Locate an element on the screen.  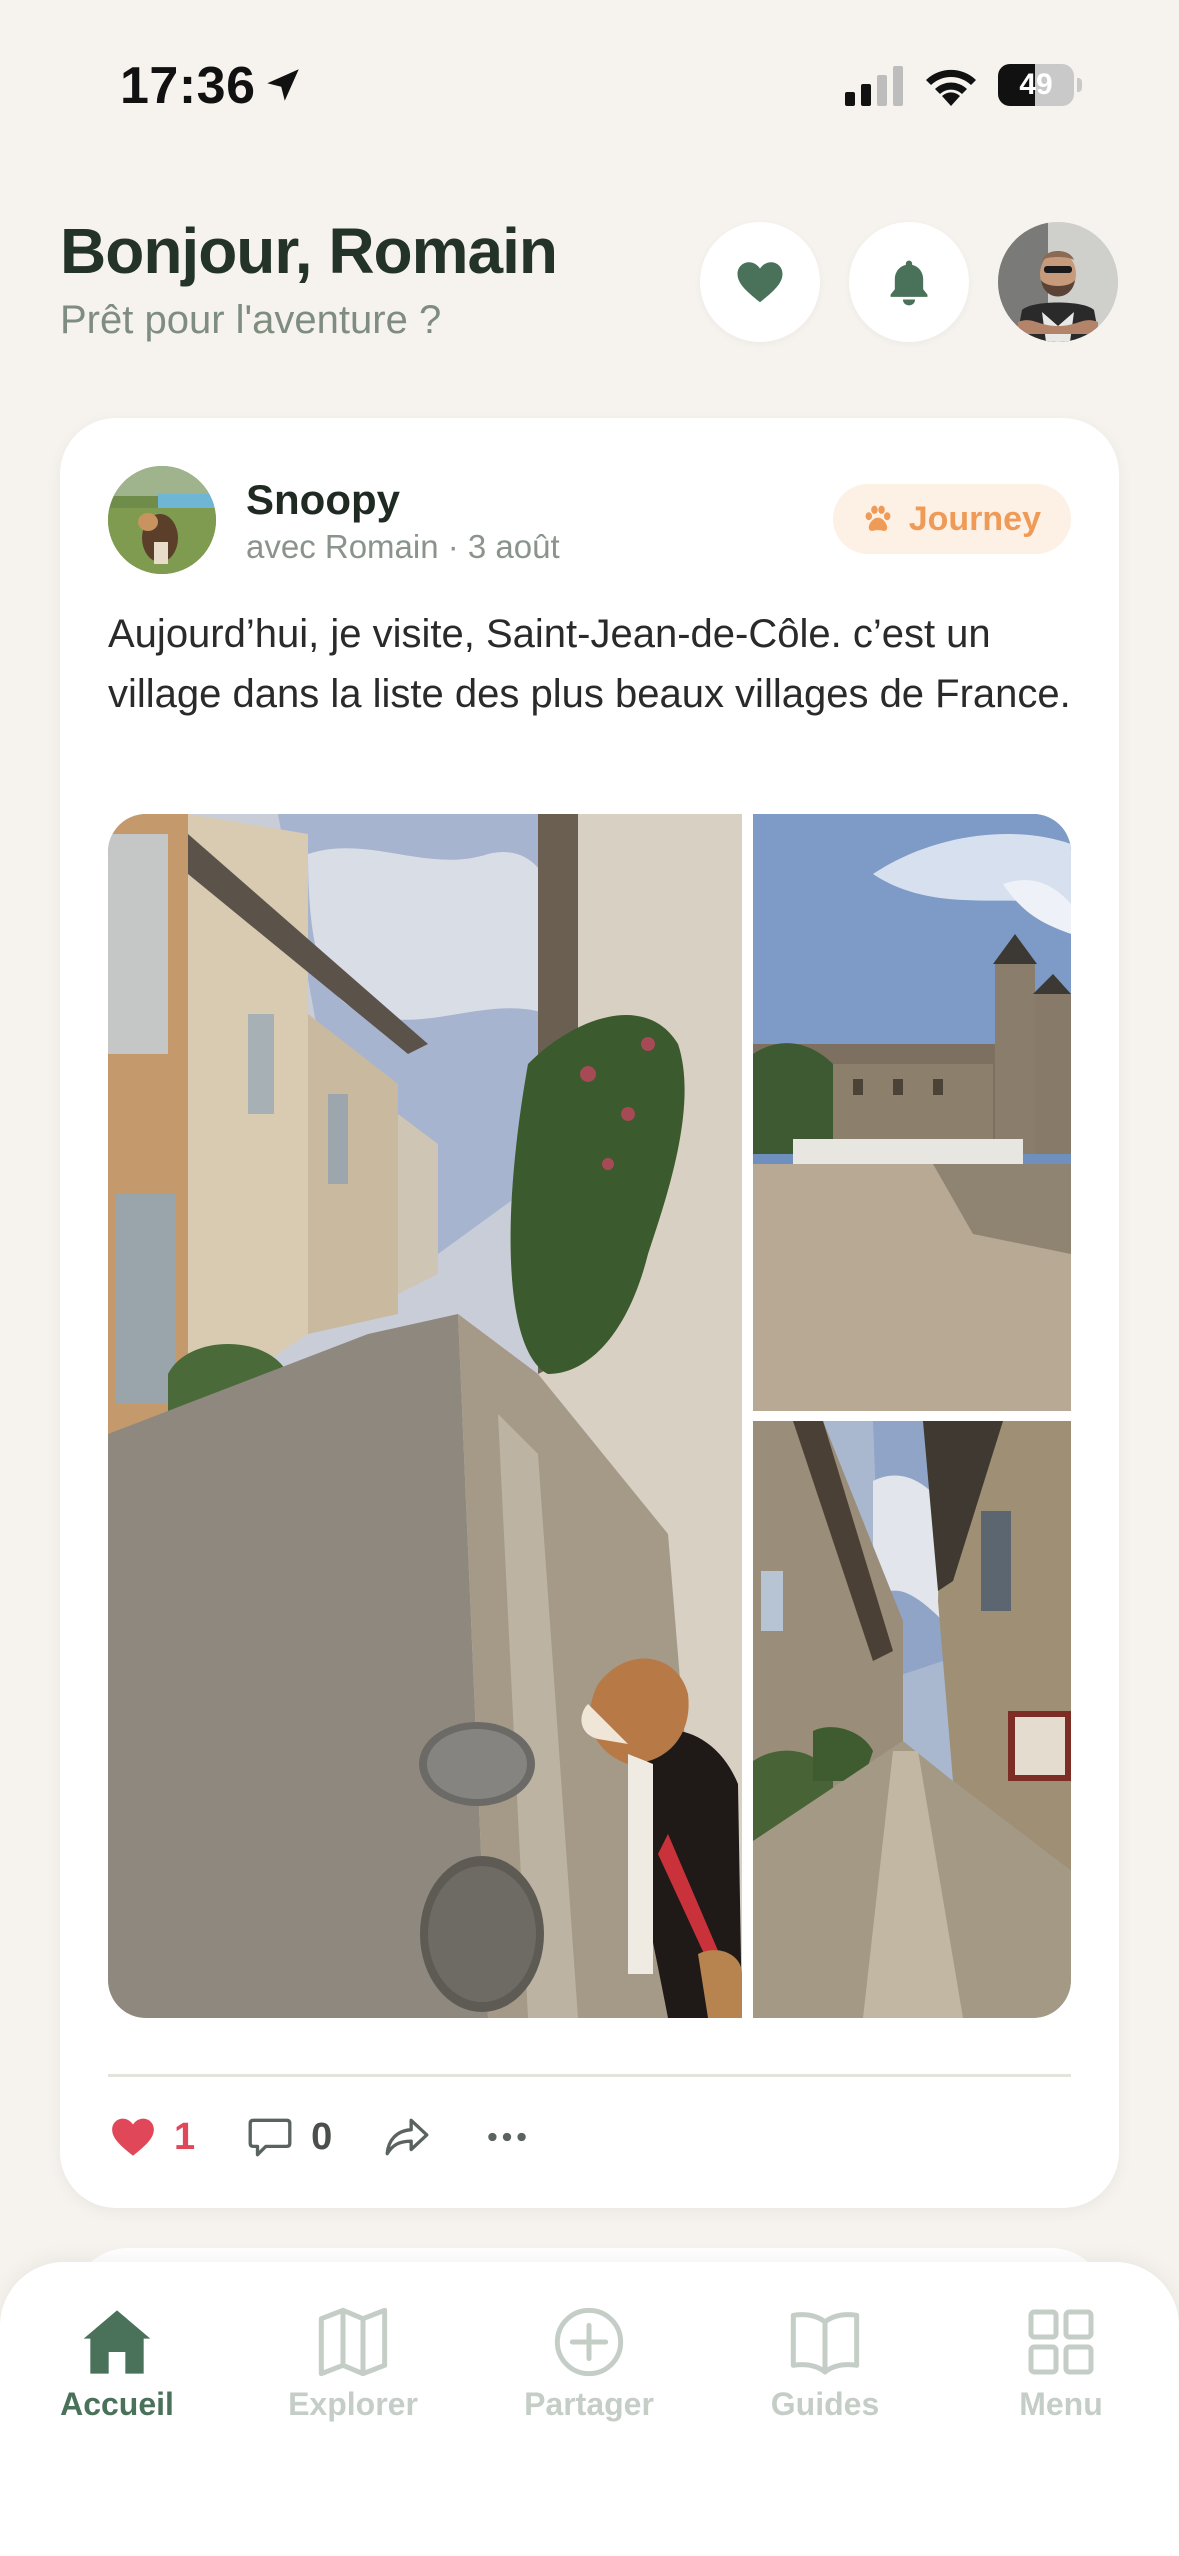
like-button: 1 is located at coordinates (151, 2137).